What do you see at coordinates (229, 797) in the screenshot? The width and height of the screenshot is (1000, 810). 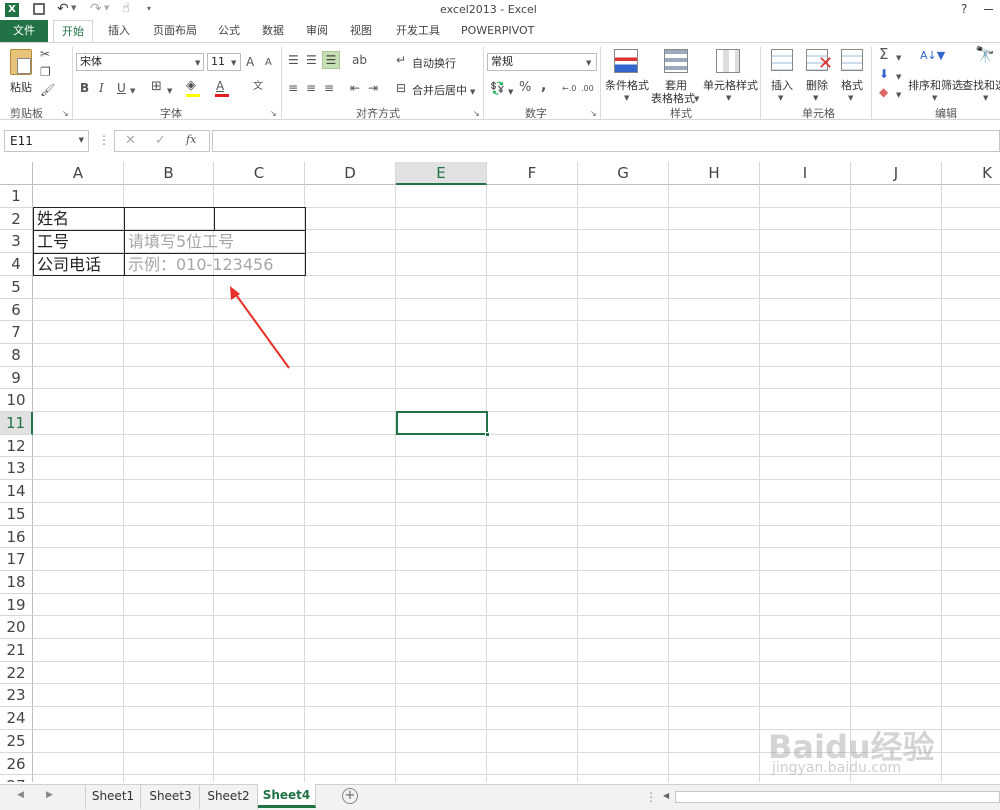 I see `sheet-tab-sheet2: Sheet2` at bounding box center [229, 797].